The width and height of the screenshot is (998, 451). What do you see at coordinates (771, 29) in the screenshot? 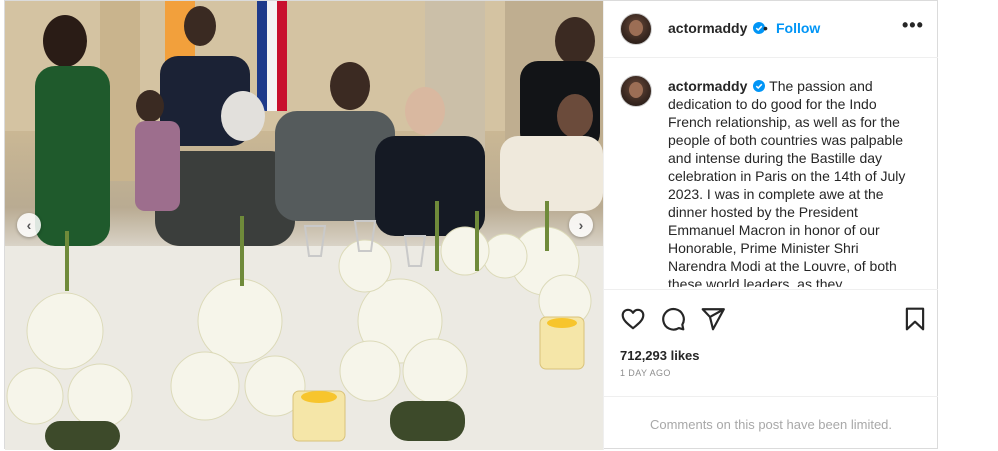
I see `post-header: actormaddy • Follow •••` at bounding box center [771, 29].